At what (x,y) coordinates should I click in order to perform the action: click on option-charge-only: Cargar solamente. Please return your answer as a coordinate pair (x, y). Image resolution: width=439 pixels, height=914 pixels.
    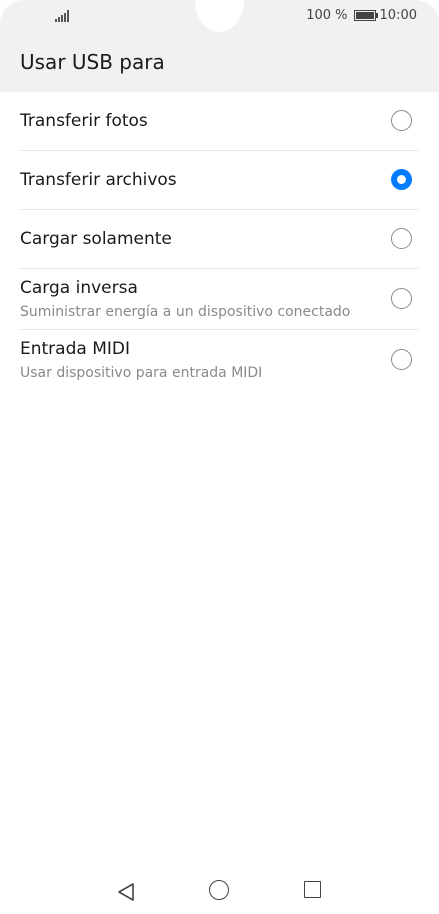
    Looking at the image, I should click on (219, 239).